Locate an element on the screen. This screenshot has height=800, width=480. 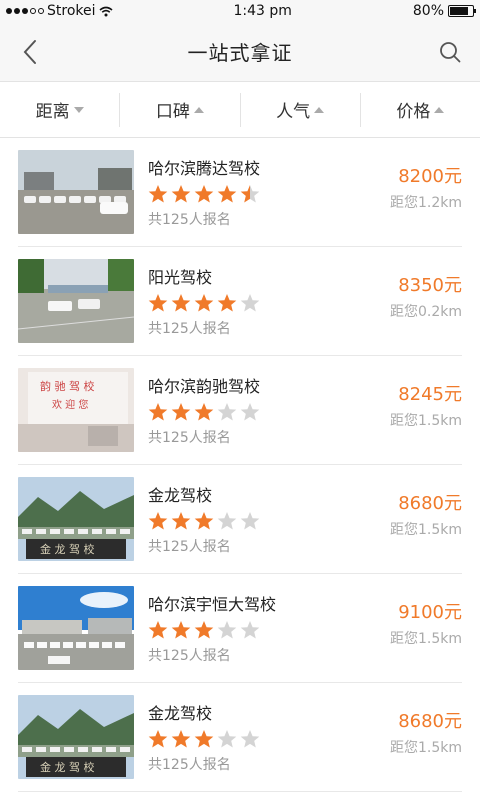
chevron-left-icon is located at coordinates (29, 51).